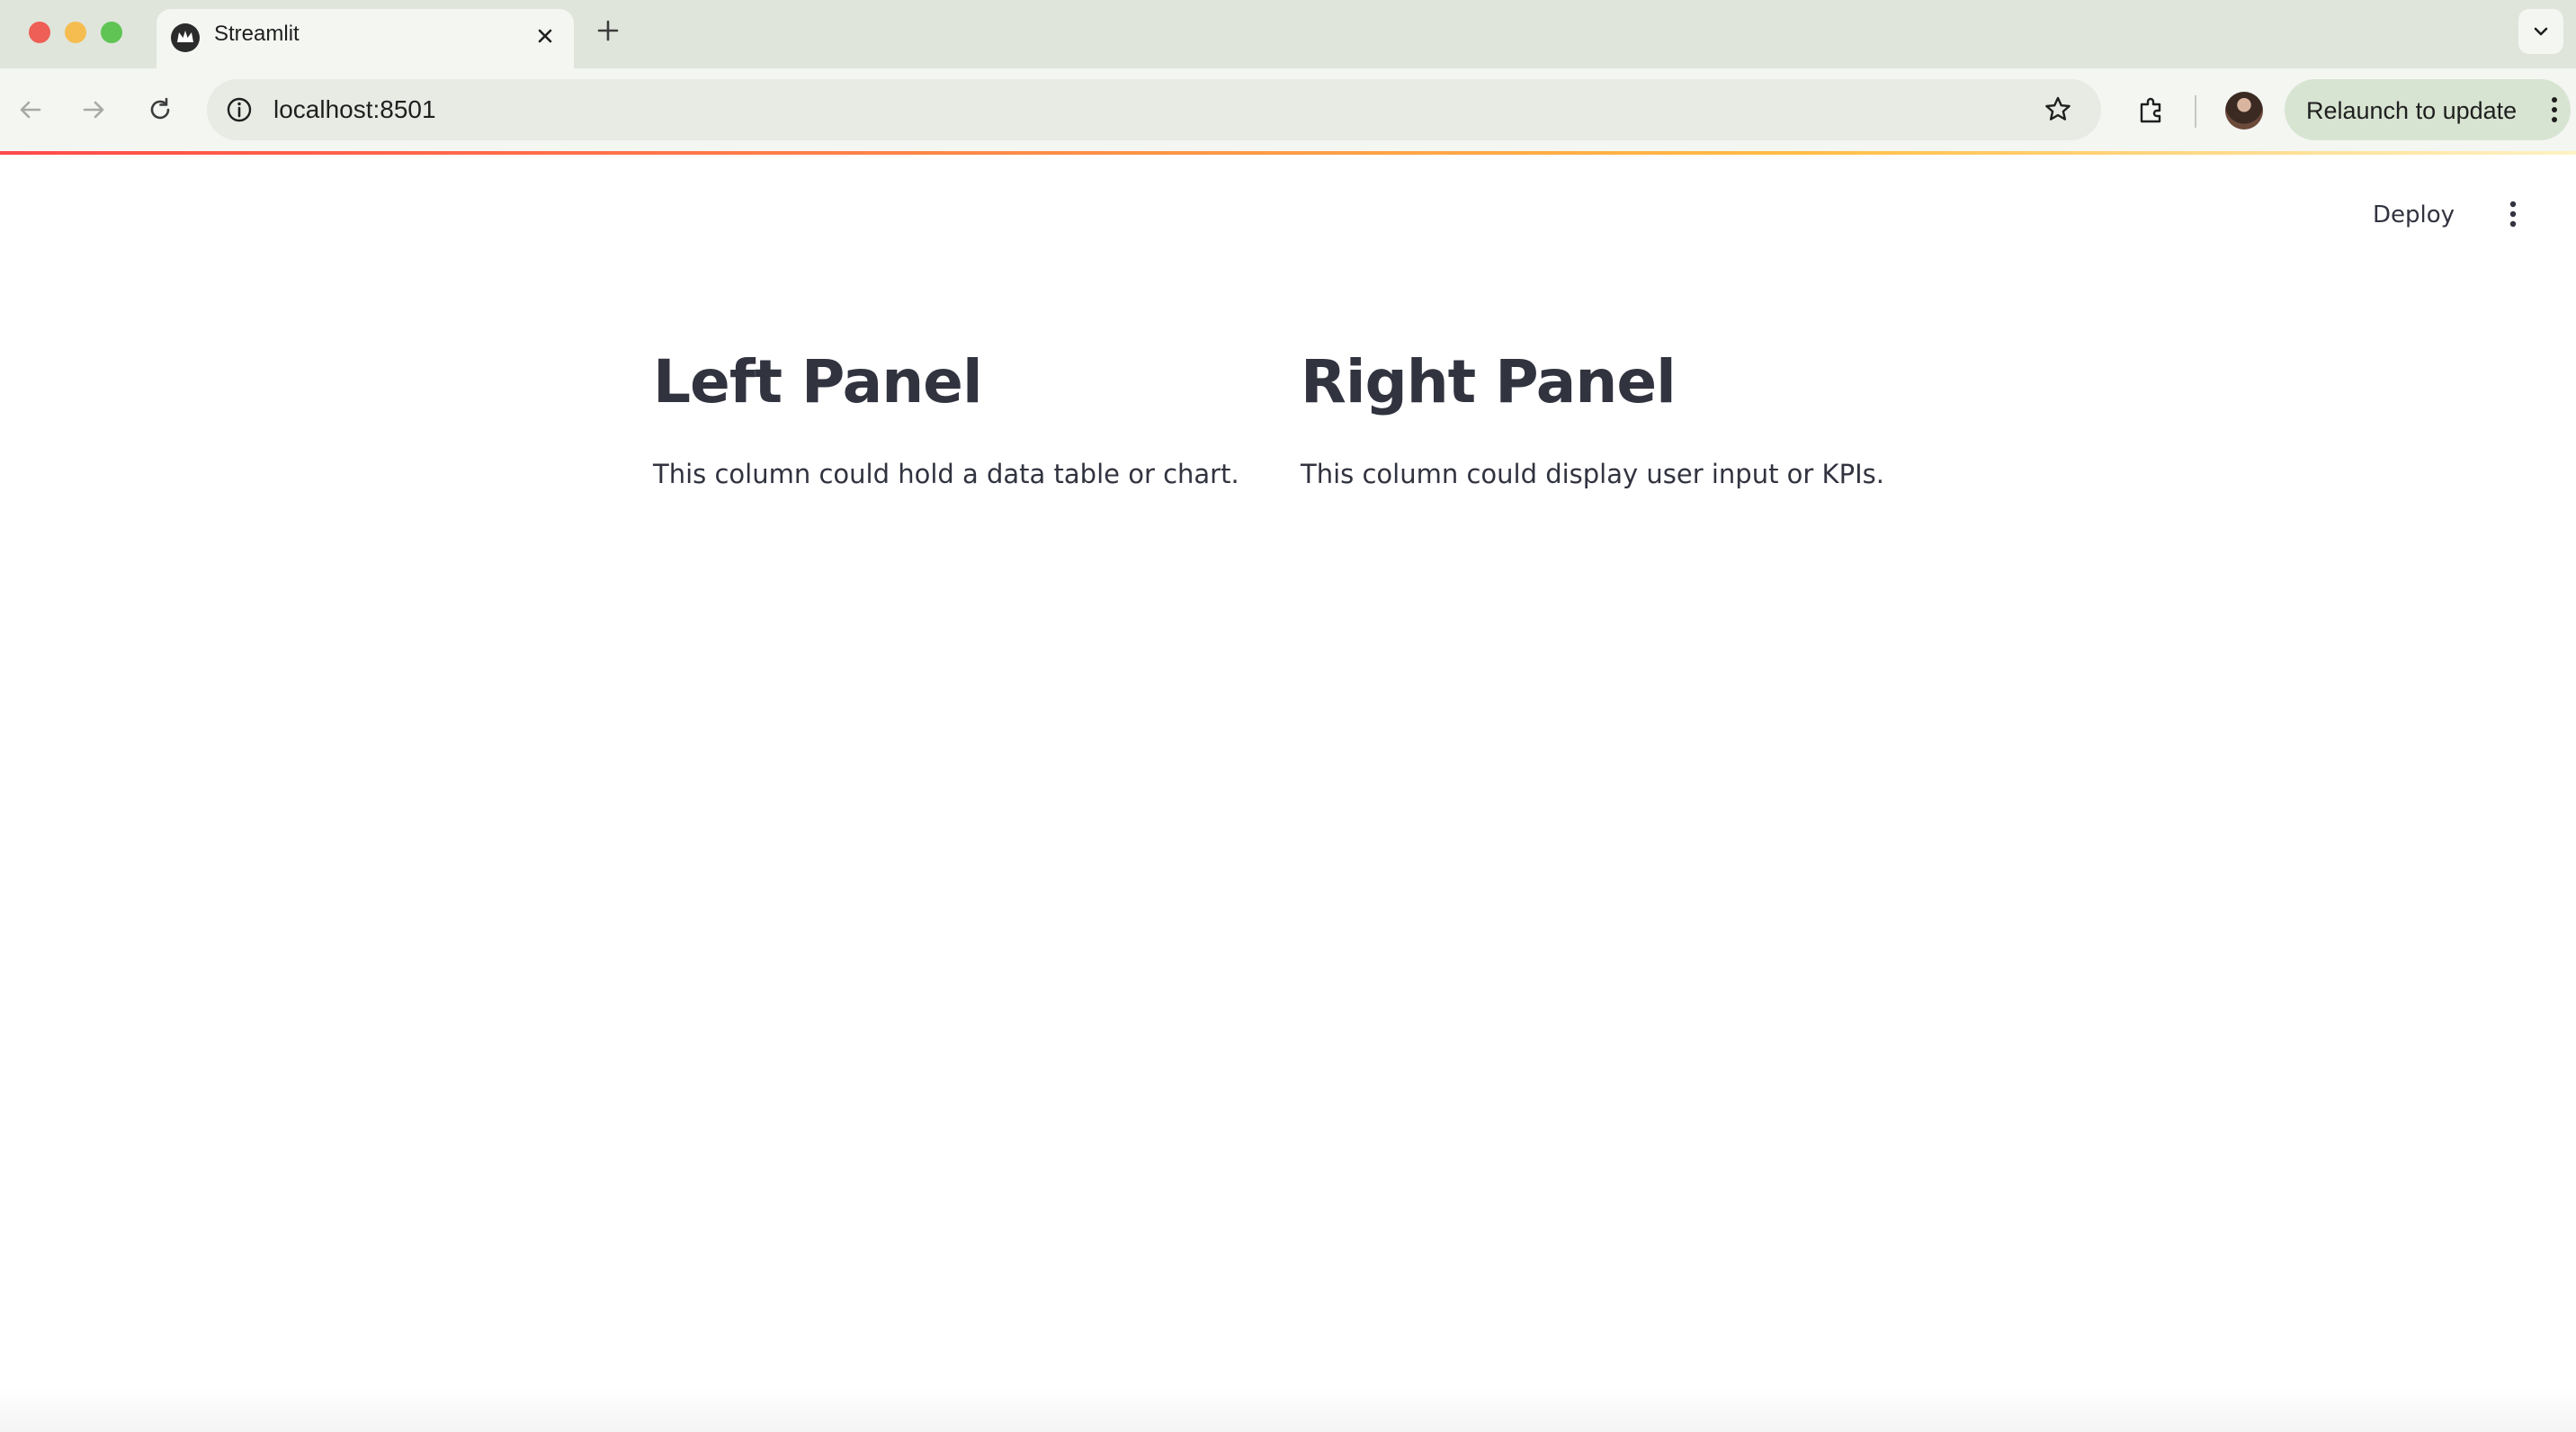 The image size is (2576, 1432). I want to click on kebab-menu-icon, so click(2554, 110).